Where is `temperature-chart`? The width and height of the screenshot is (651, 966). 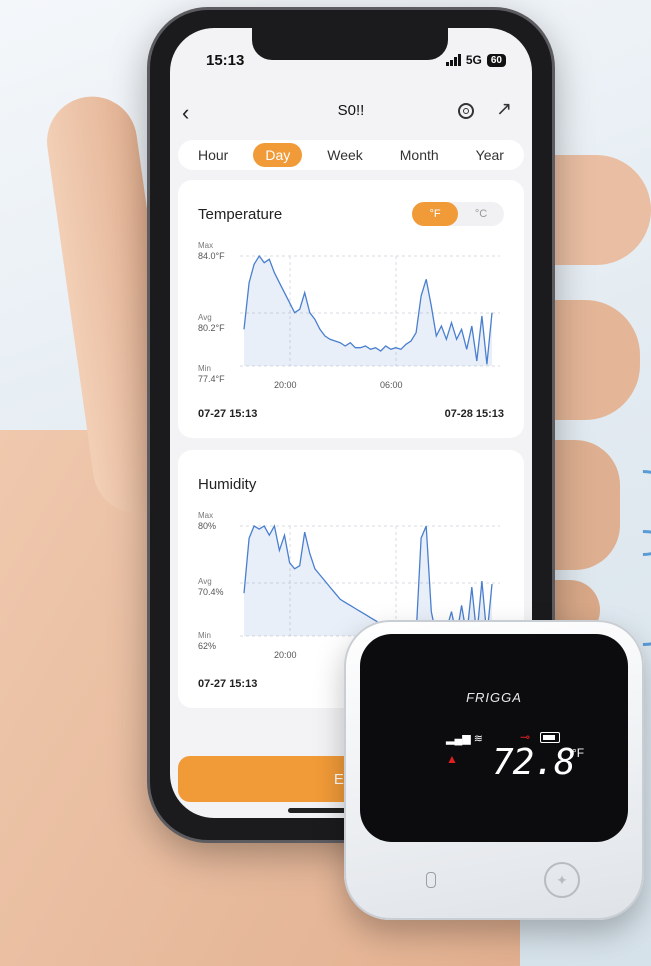
temperature-chart is located at coordinates (370, 310).